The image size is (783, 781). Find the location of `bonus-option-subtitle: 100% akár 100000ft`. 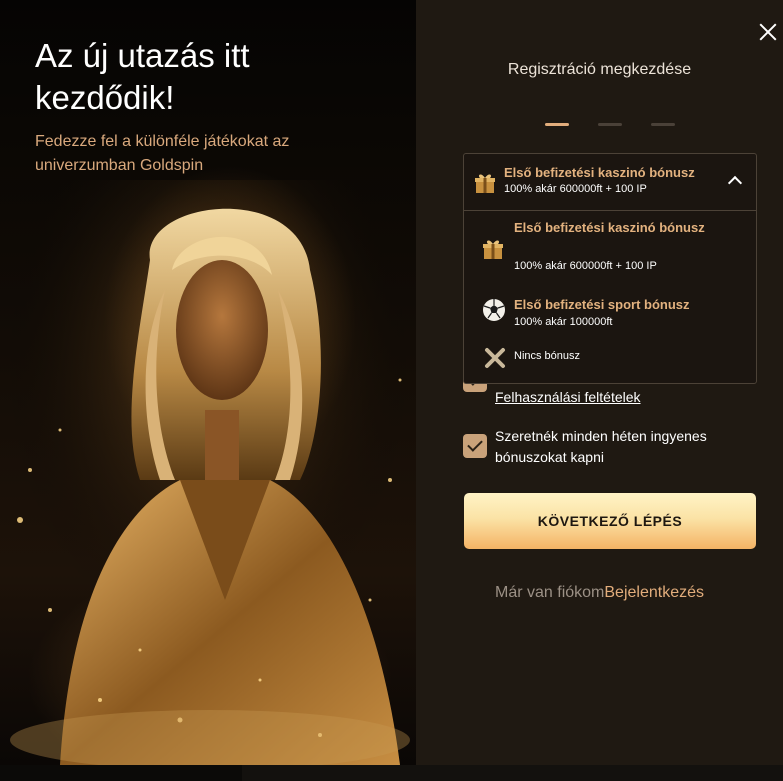

bonus-option-subtitle: 100% akár 100000ft is located at coordinates (563, 322).